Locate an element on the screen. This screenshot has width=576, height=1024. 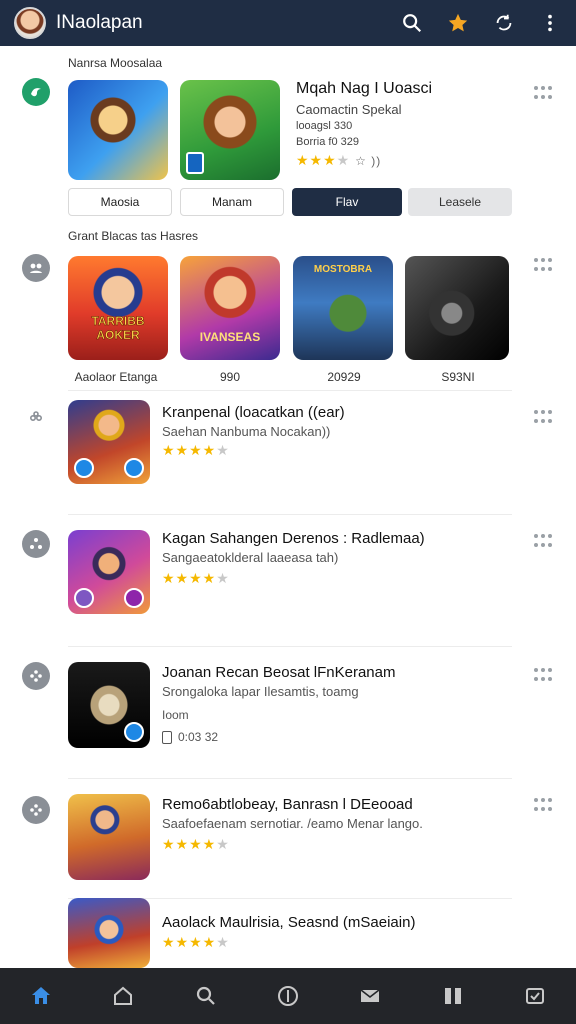
featured-rating: ★★★★ ☆ )) is located at coordinates (339, 160).